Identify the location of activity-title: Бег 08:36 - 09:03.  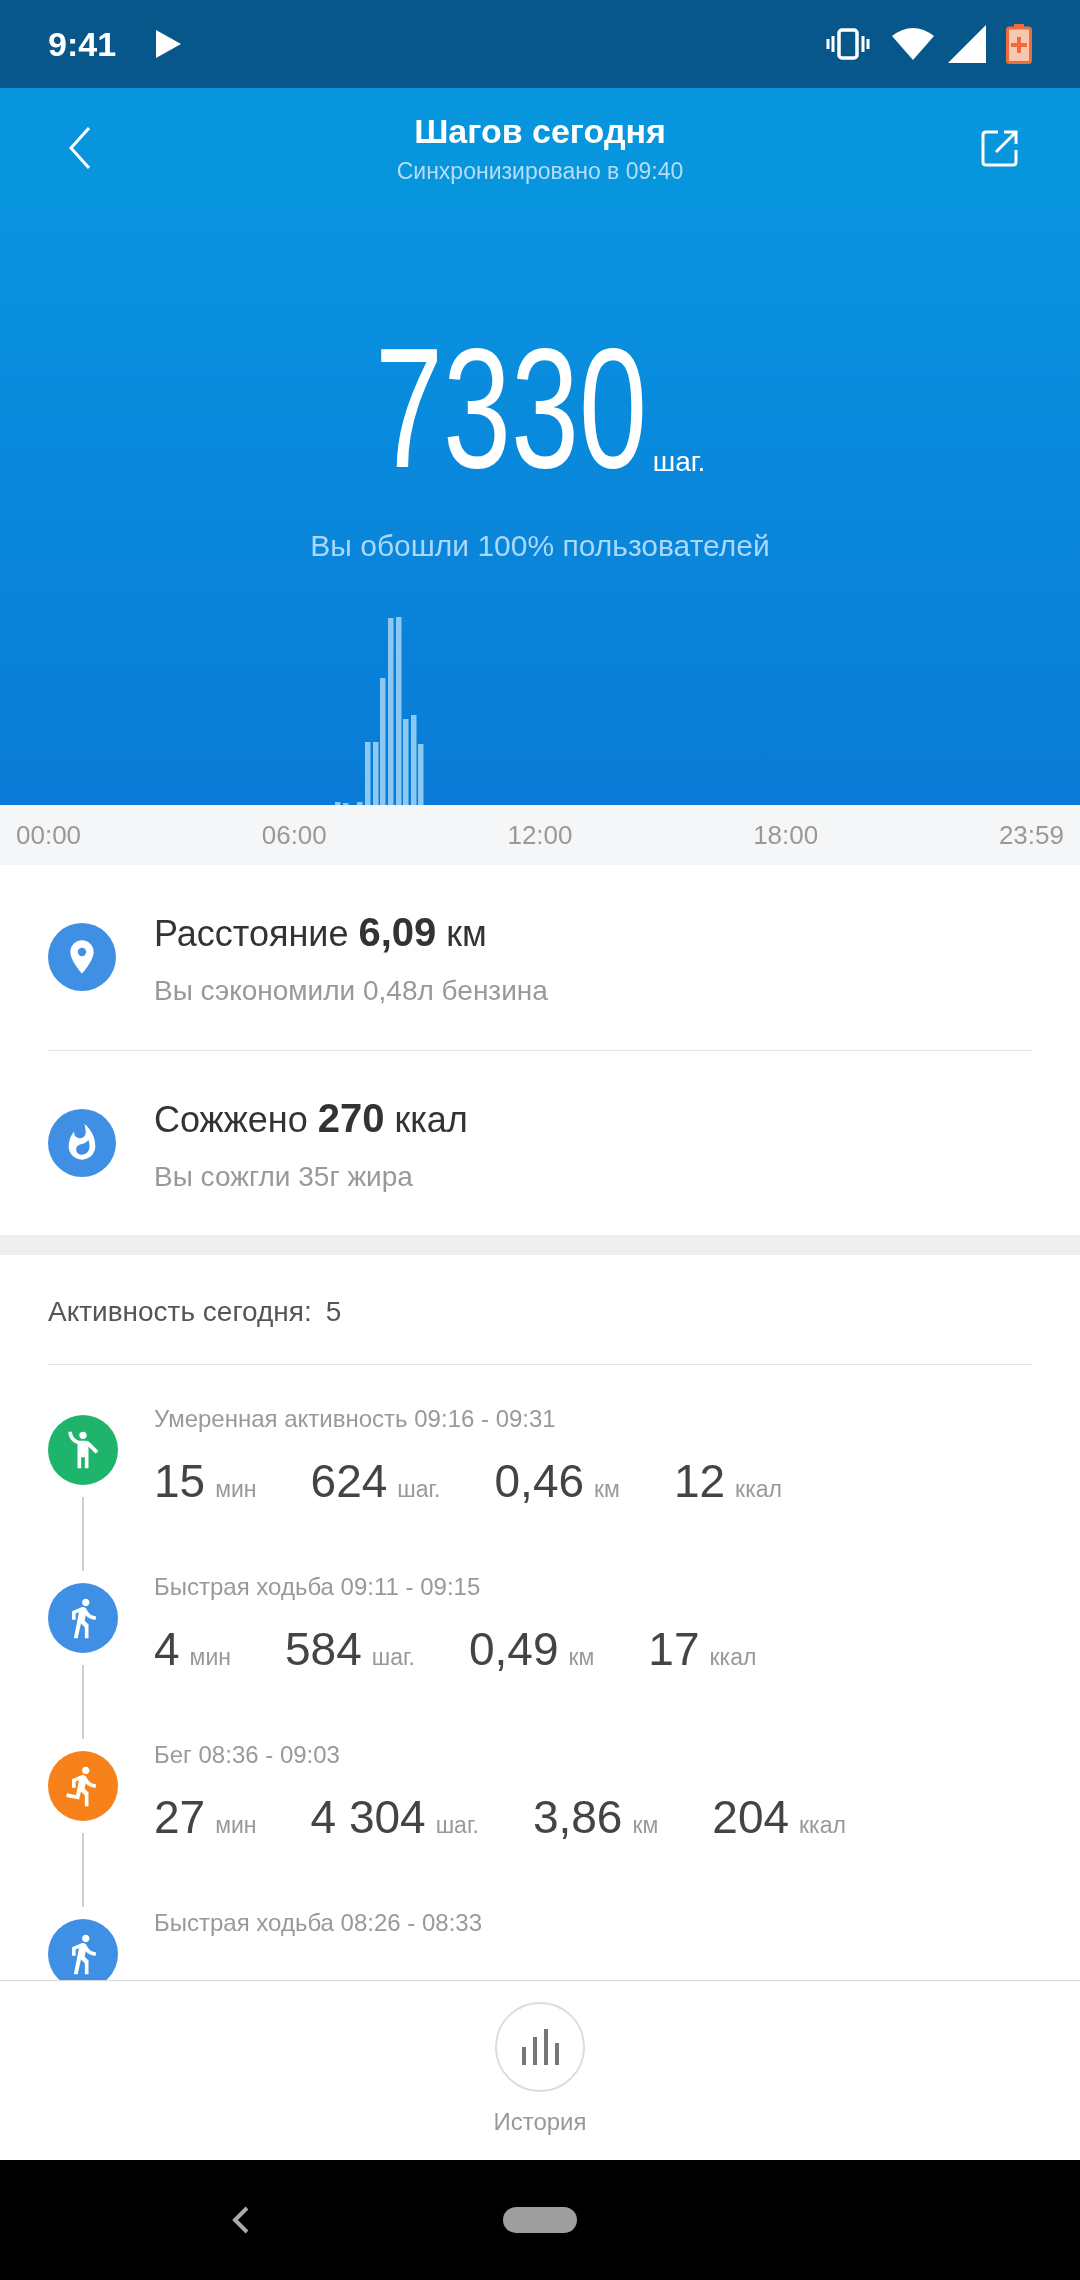
(247, 1755).